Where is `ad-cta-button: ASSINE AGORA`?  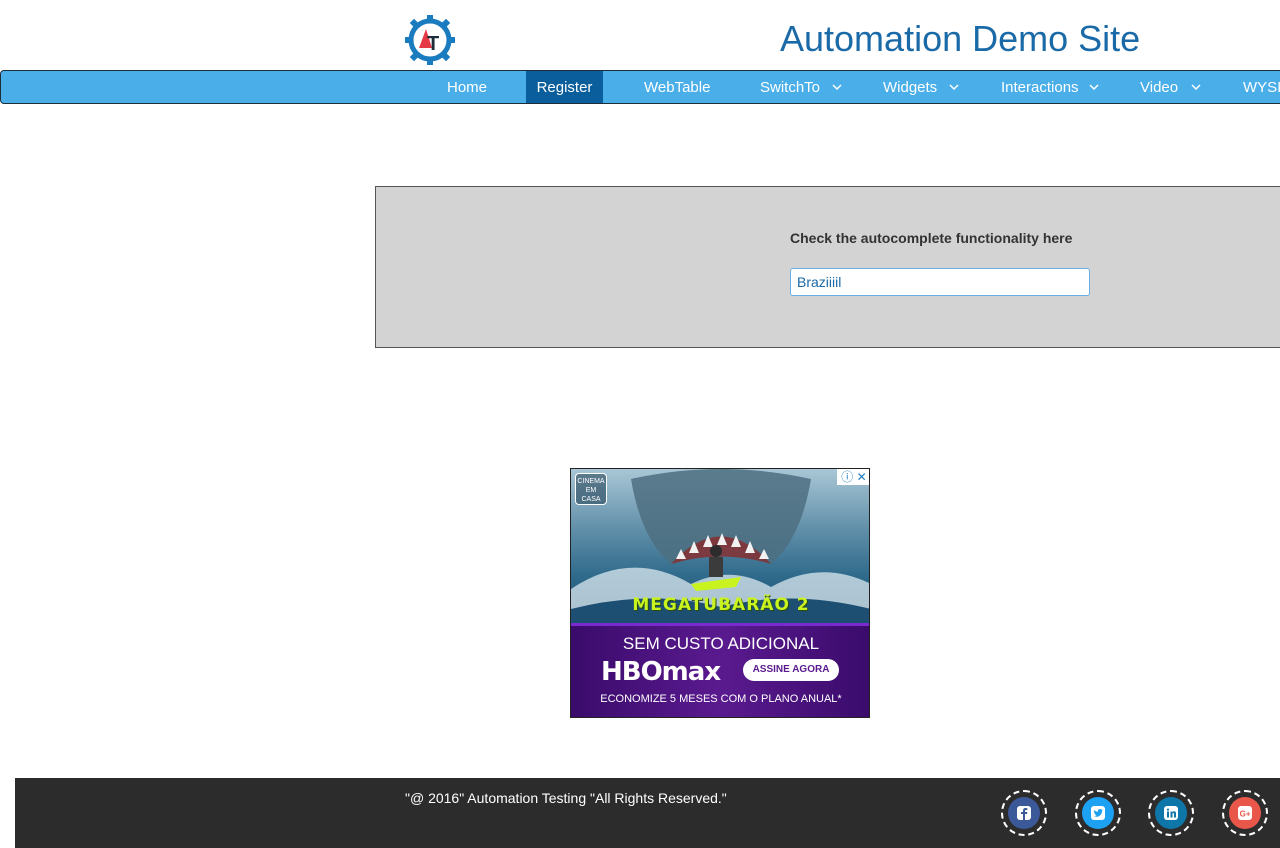 ad-cta-button: ASSINE AGORA is located at coordinates (791, 670).